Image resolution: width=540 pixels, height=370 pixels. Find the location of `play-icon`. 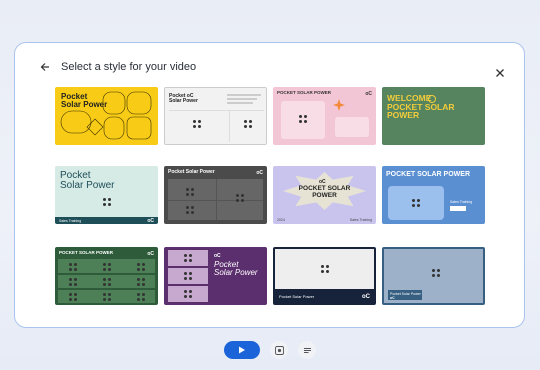

play-icon is located at coordinates (242, 350).